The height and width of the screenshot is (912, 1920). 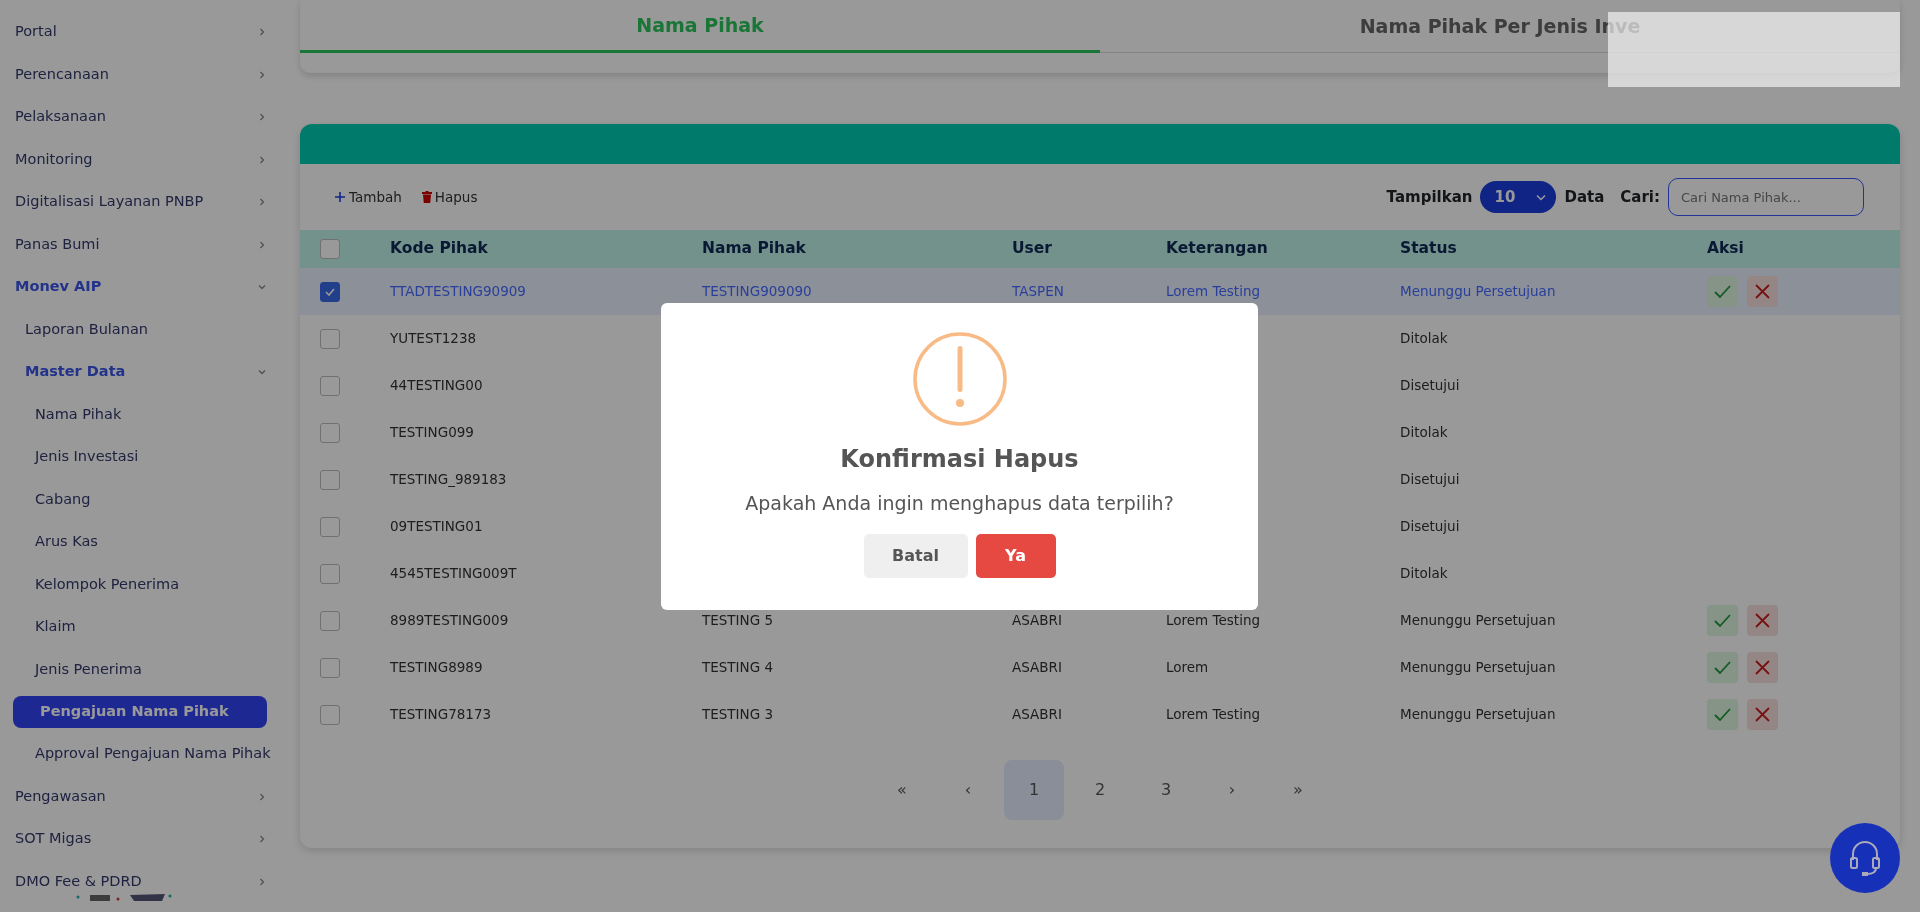 What do you see at coordinates (1100, 790) in the screenshot?
I see `page-button: 2` at bounding box center [1100, 790].